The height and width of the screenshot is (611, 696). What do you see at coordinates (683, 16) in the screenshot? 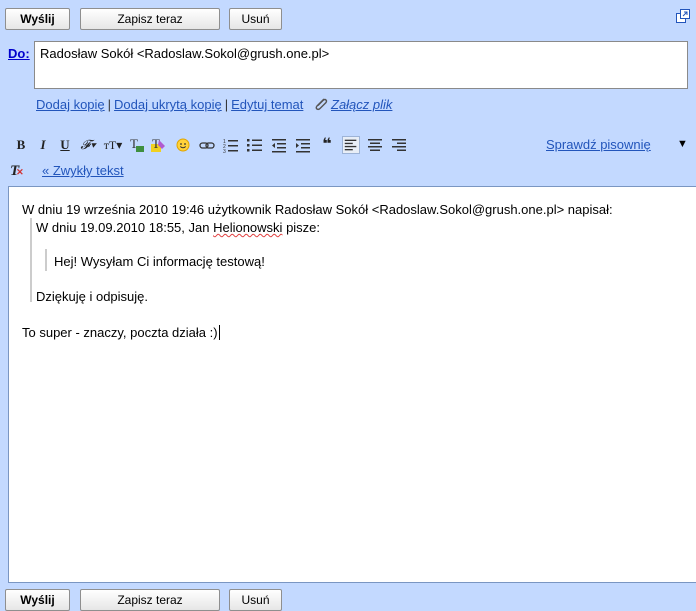
I see `popout-window-icon` at bounding box center [683, 16].